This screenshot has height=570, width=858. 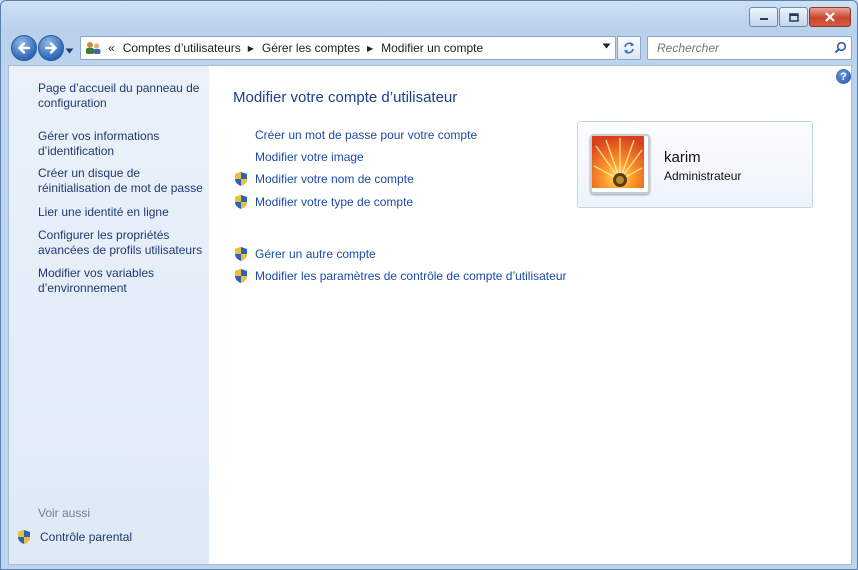 What do you see at coordinates (840, 47) in the screenshot?
I see `search-icon` at bounding box center [840, 47].